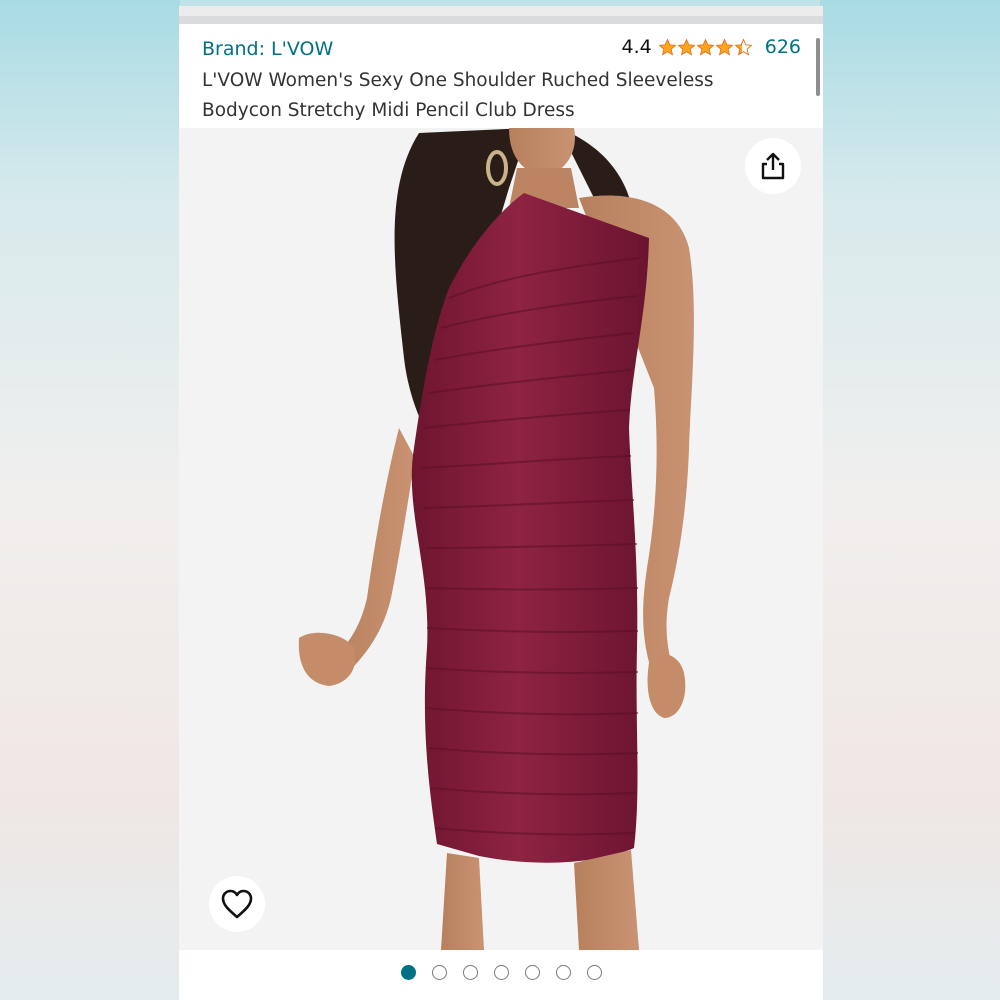  I want to click on rating-value: 4.4, so click(636, 47).